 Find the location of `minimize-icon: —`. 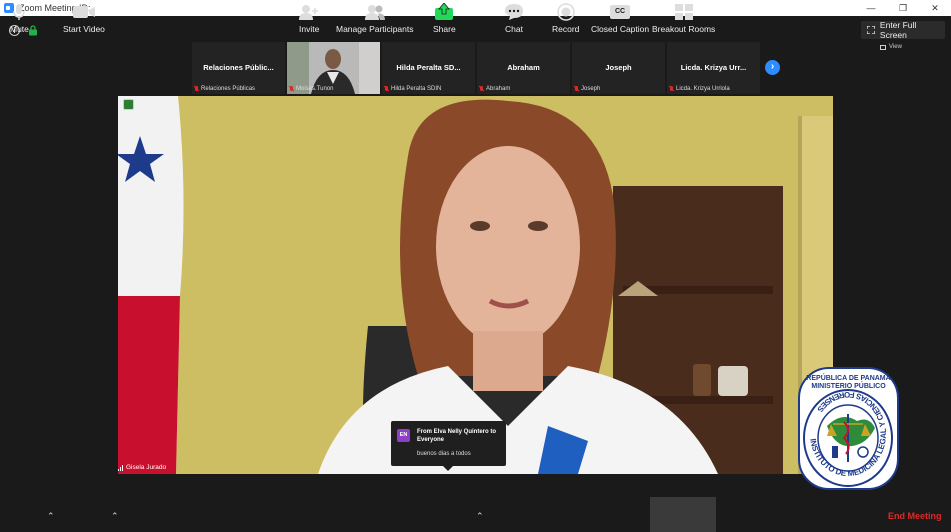

minimize-icon: — is located at coordinates (871, 8).